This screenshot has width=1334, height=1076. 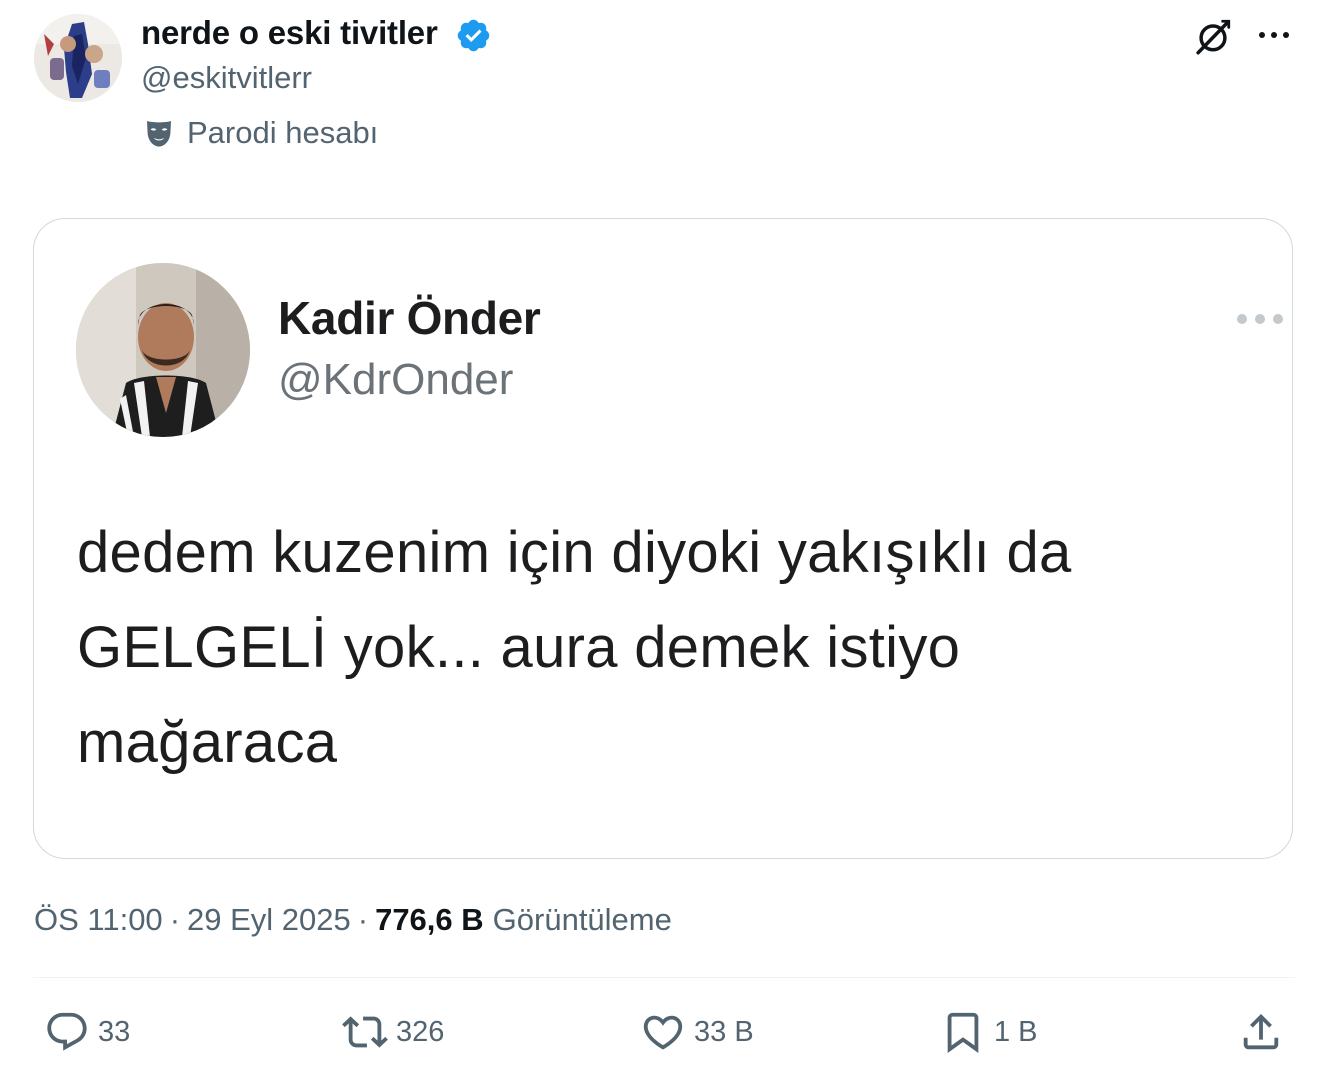 I want to click on more-options-icon, so click(x=1274, y=35).